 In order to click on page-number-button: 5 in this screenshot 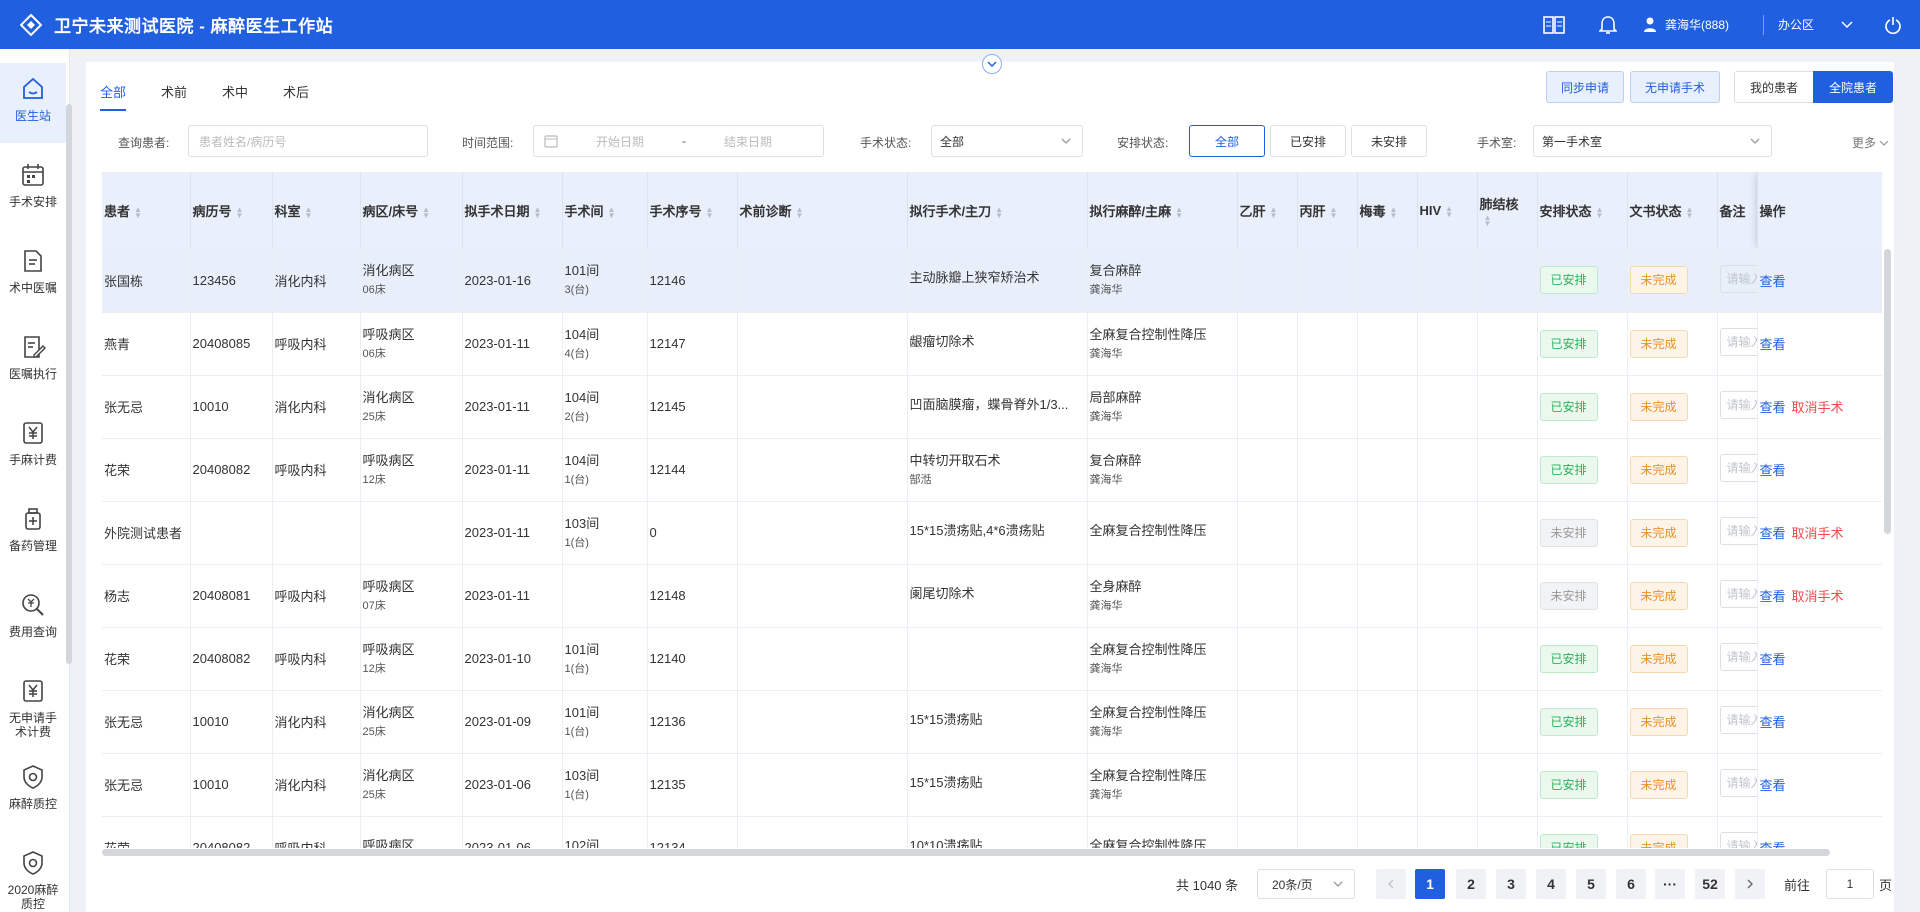, I will do `click(1591, 884)`.